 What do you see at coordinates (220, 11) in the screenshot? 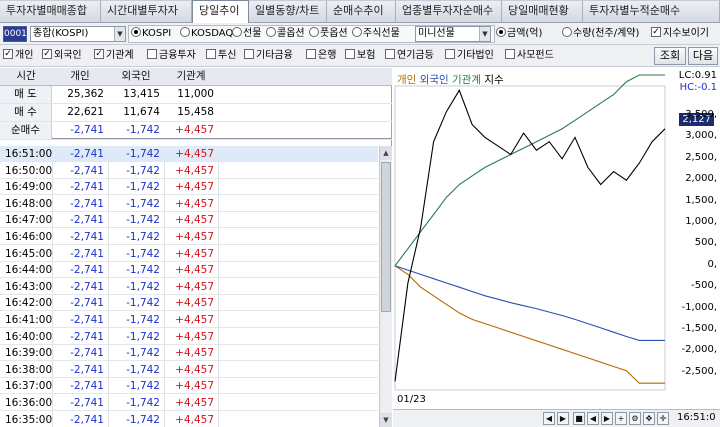
I see `tab-today-trend: 당일추이` at bounding box center [220, 11].